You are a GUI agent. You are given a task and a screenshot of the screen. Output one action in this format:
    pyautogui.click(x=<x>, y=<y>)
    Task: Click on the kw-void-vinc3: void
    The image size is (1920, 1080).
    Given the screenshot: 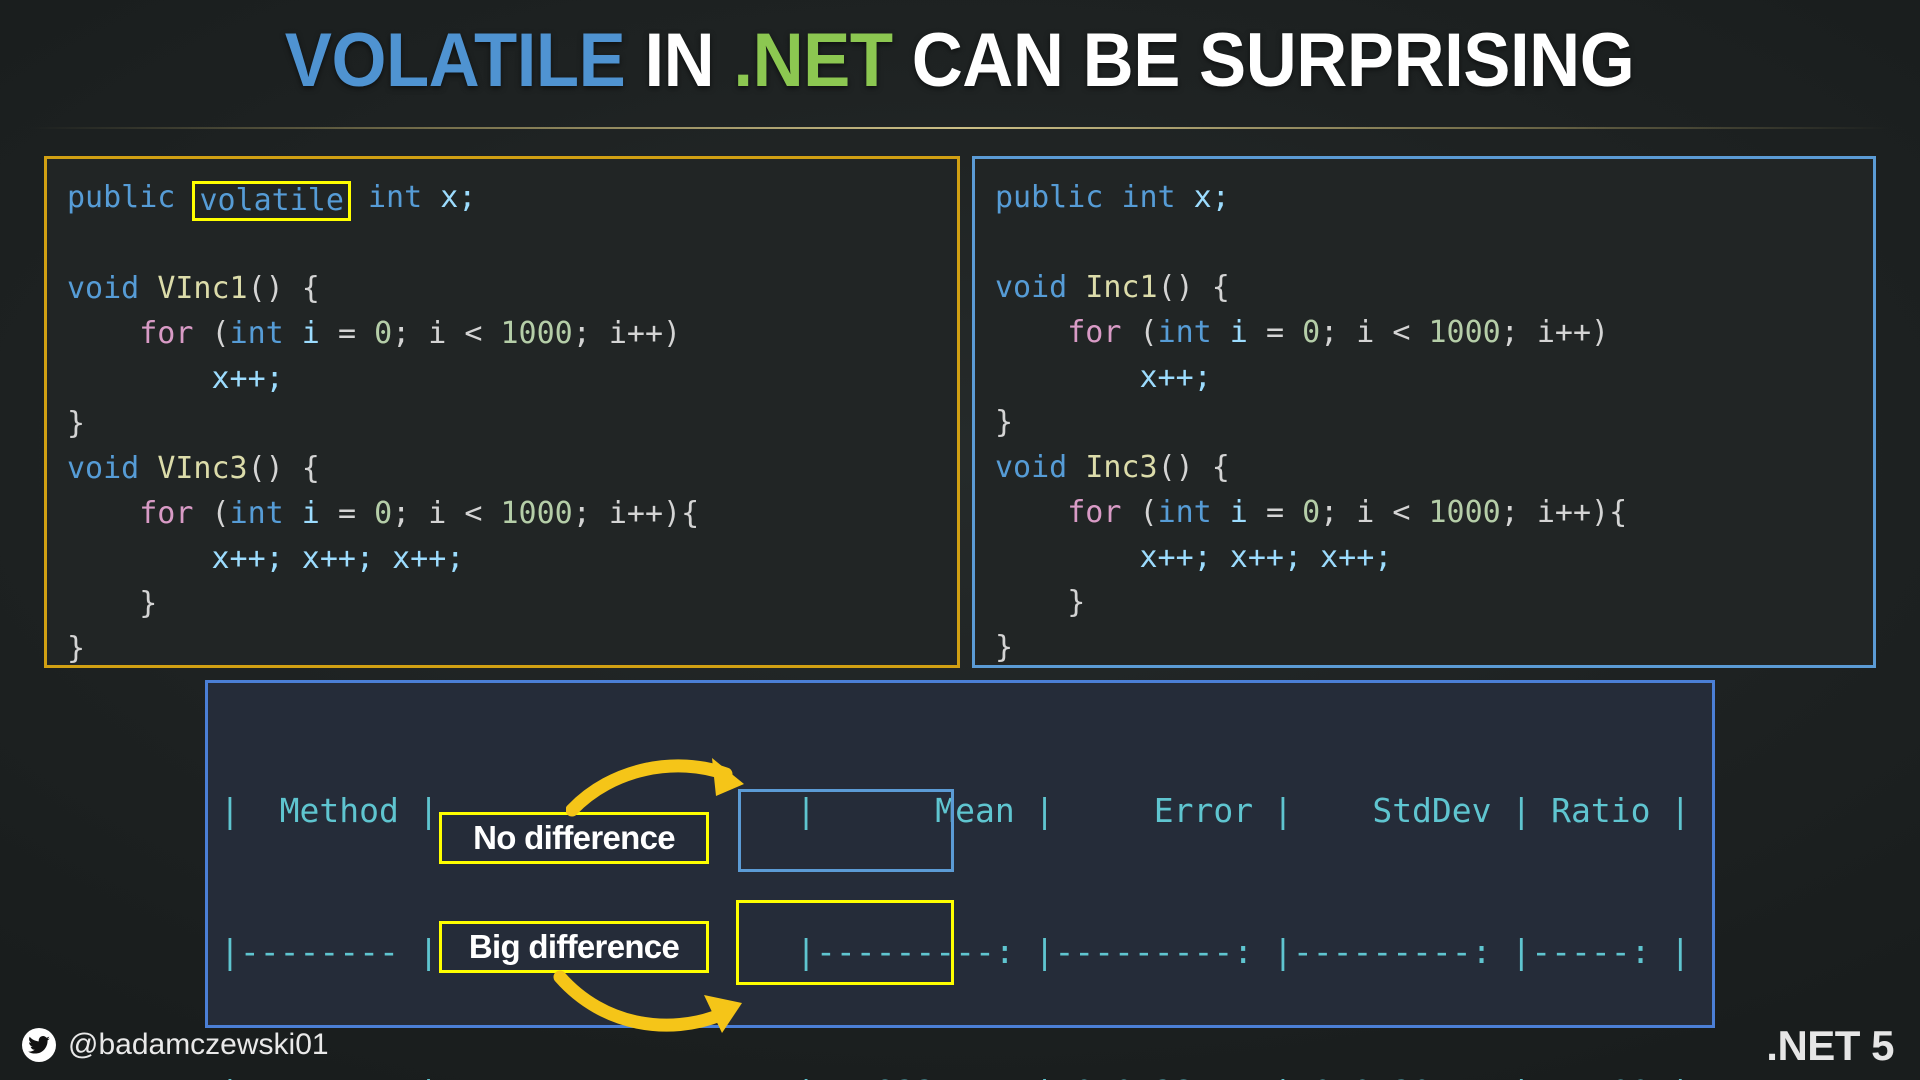 What is the action you would take?
    pyautogui.click(x=103, y=468)
    